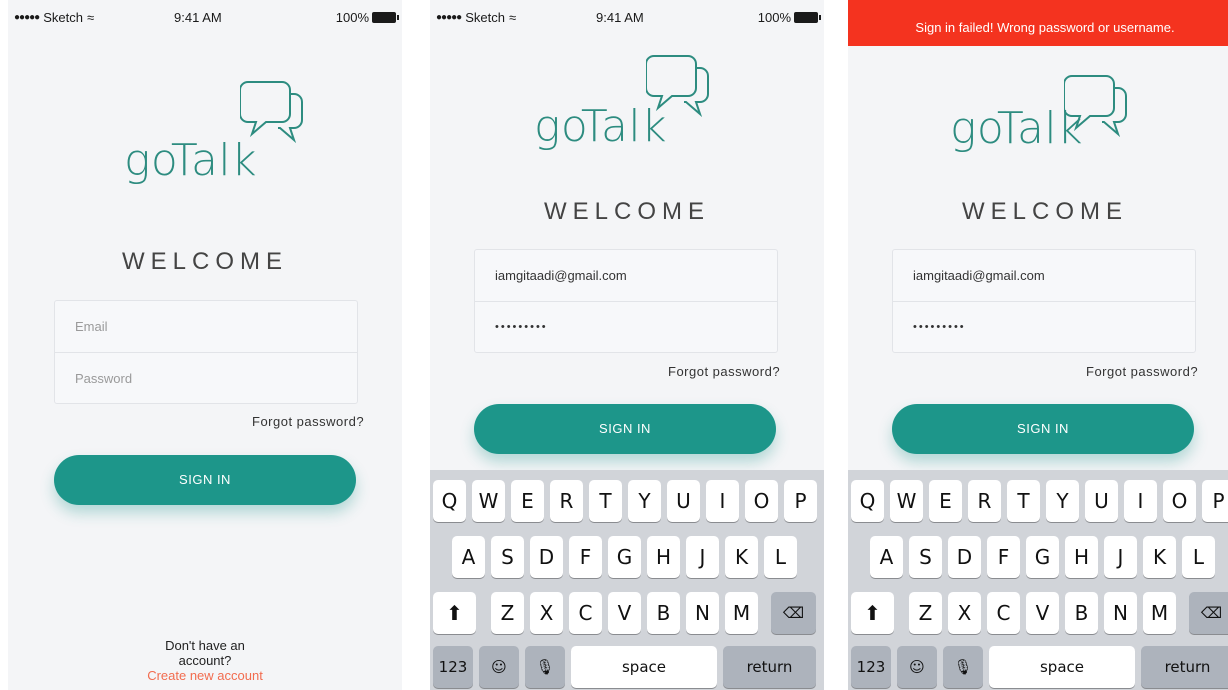 The height and width of the screenshot is (690, 1228). What do you see at coordinates (807, 17) in the screenshot?
I see `battery-icon` at bounding box center [807, 17].